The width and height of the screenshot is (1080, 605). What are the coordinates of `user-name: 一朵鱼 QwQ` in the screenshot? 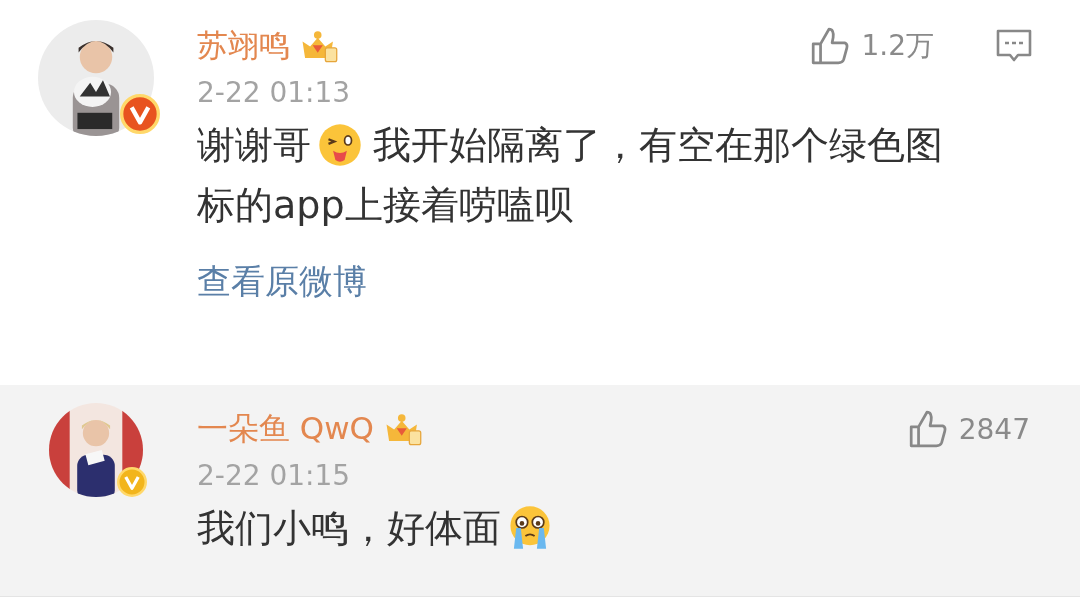 It's located at (285, 429).